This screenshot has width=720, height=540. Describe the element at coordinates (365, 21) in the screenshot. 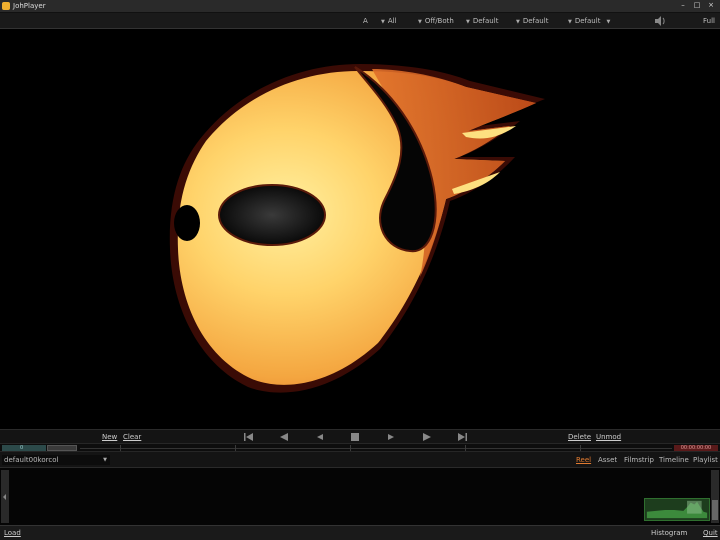

I see `channel-dropdown: A` at that location.